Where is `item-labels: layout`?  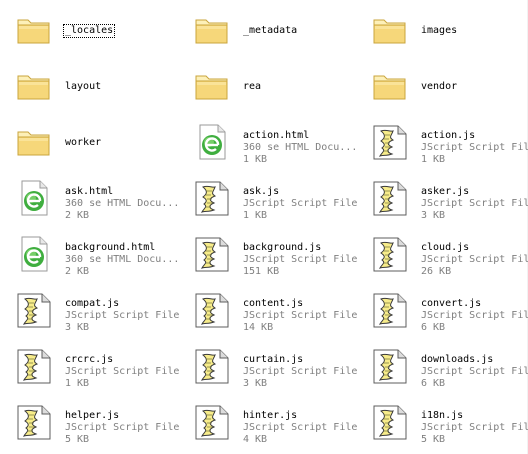
item-labels: layout is located at coordinates (83, 87).